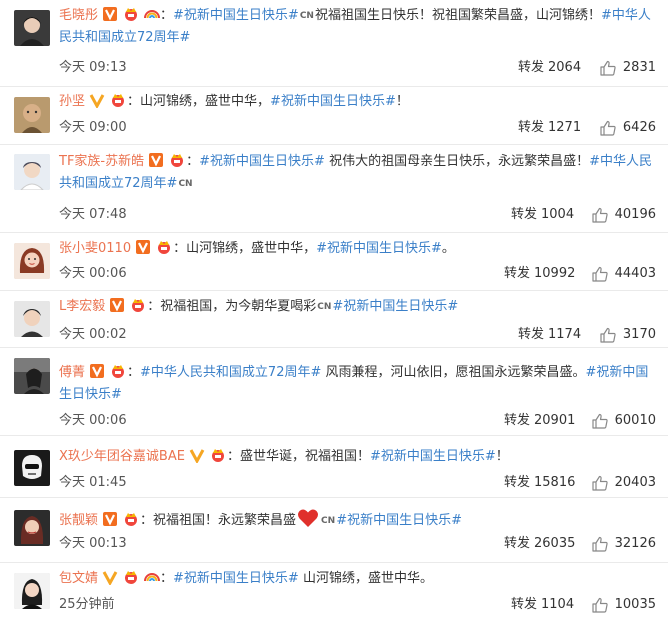  What do you see at coordinates (365, 578) in the screenshot?
I see `post-text: 山河锦绣，盛世中华。` at bounding box center [365, 578].